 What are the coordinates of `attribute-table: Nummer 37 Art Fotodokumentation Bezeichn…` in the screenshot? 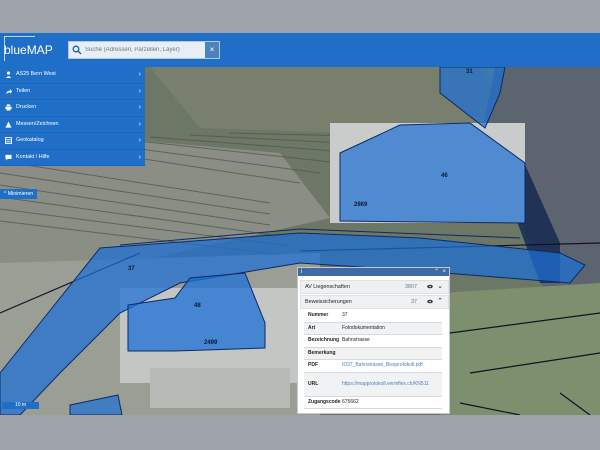 It's located at (373, 359).